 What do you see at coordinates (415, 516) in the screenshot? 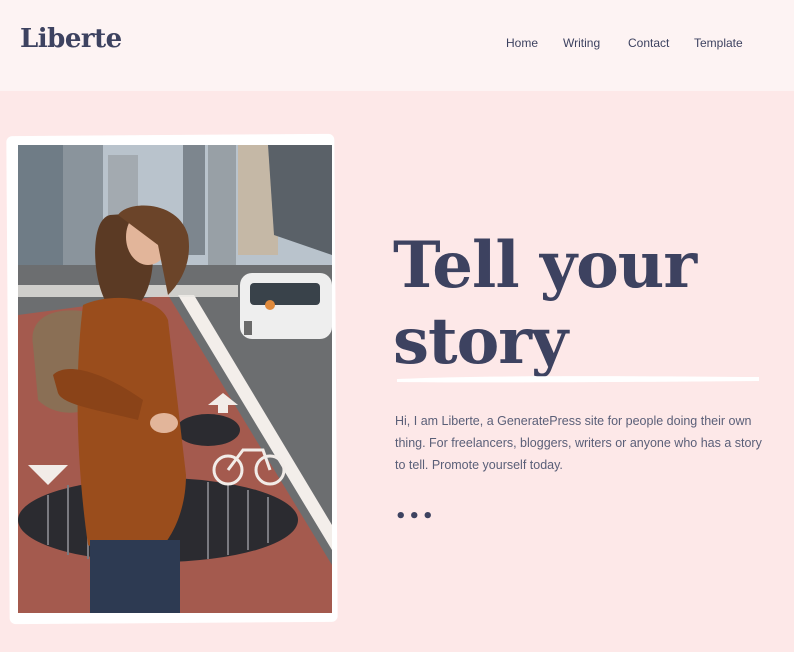
I see `more-dots: •••` at bounding box center [415, 516].